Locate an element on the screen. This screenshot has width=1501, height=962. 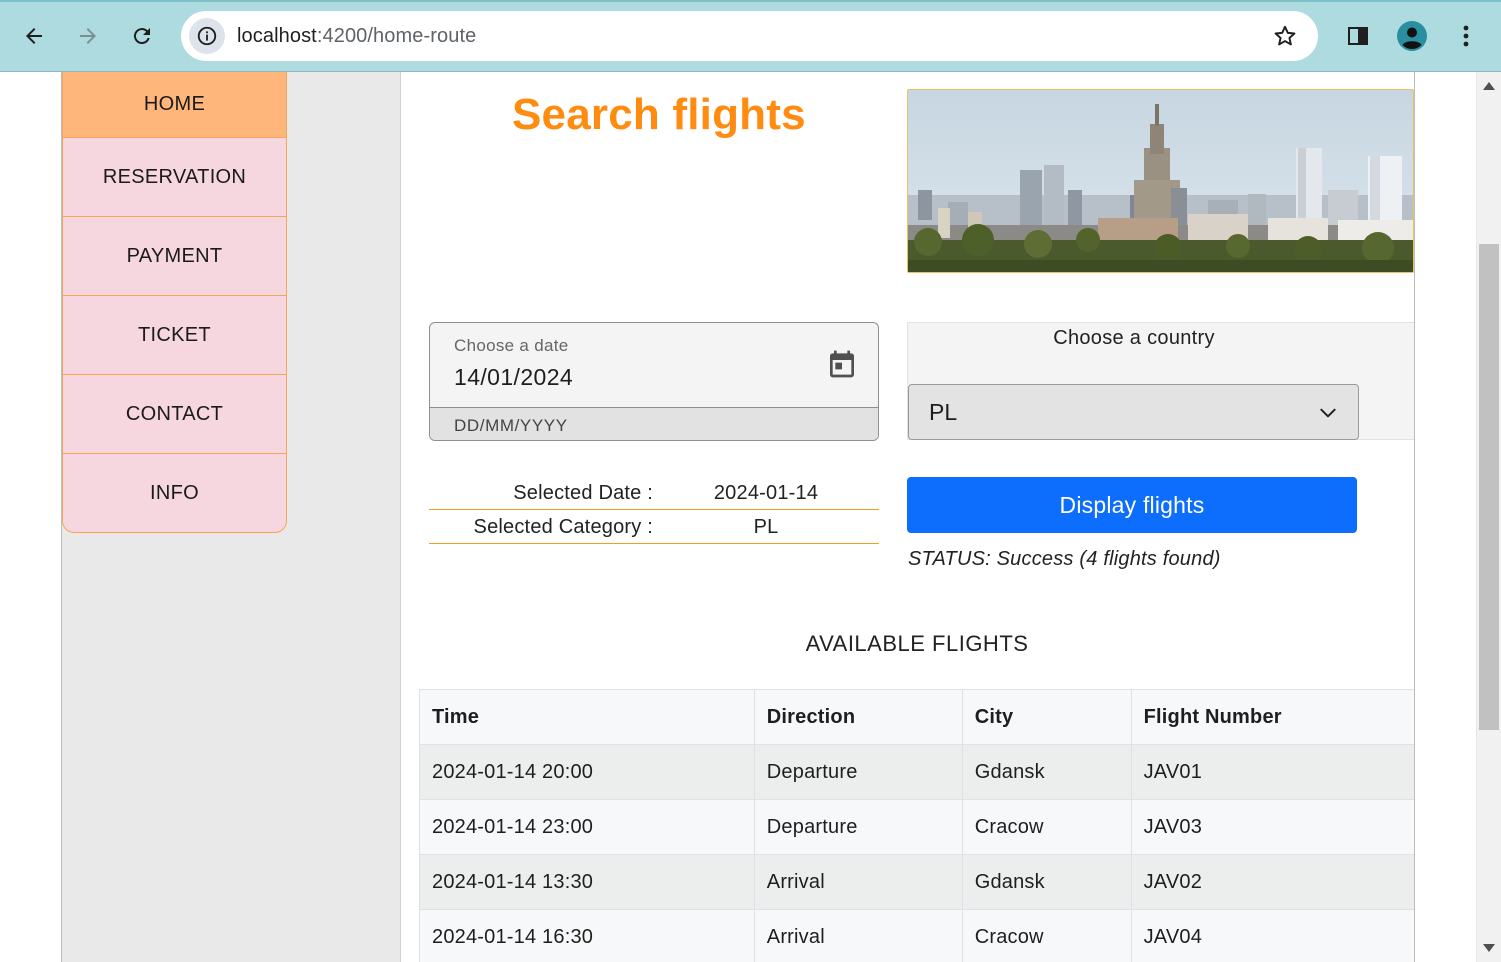
date-input: 14/01/2024 is located at coordinates (513, 377).